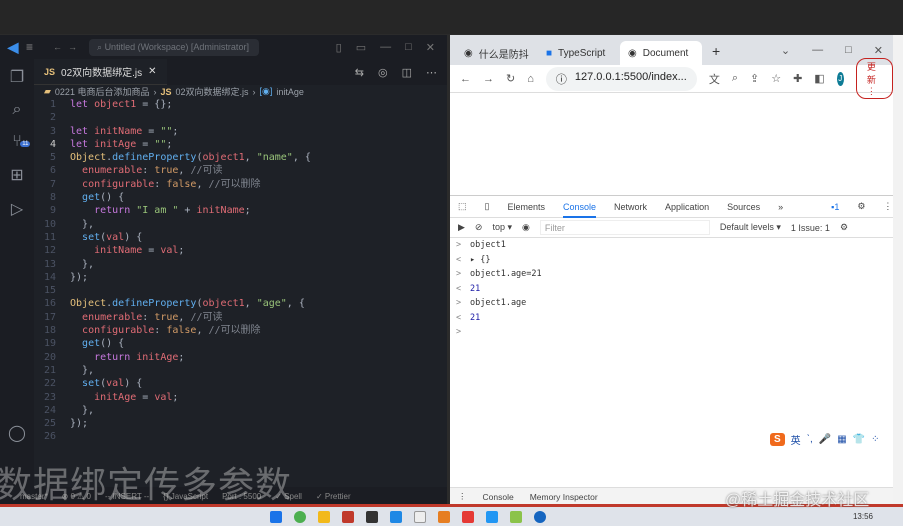 This screenshot has height=526, width=903. Describe the element at coordinates (810, 439) in the screenshot. I see `ime-punct-icon: ˋ,` at that location.